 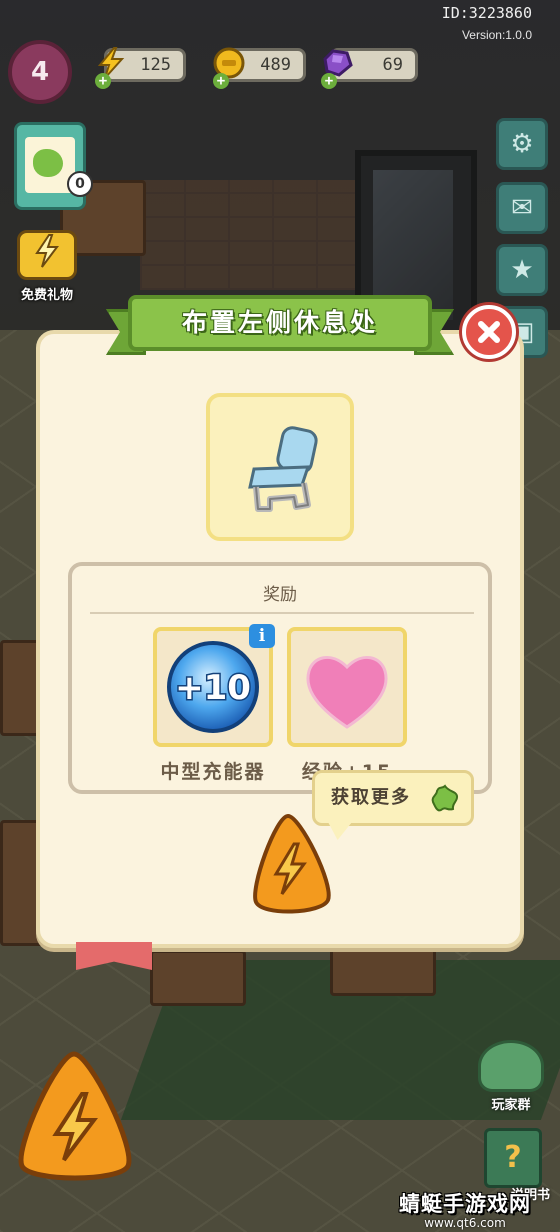 I want to click on question-book-icon: ?, so click(x=513, y=1157).